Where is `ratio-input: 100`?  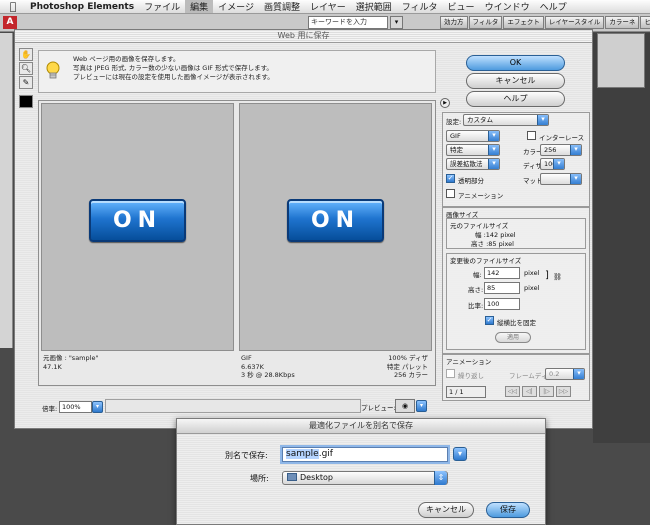
ratio-input: 100 is located at coordinates (502, 304).